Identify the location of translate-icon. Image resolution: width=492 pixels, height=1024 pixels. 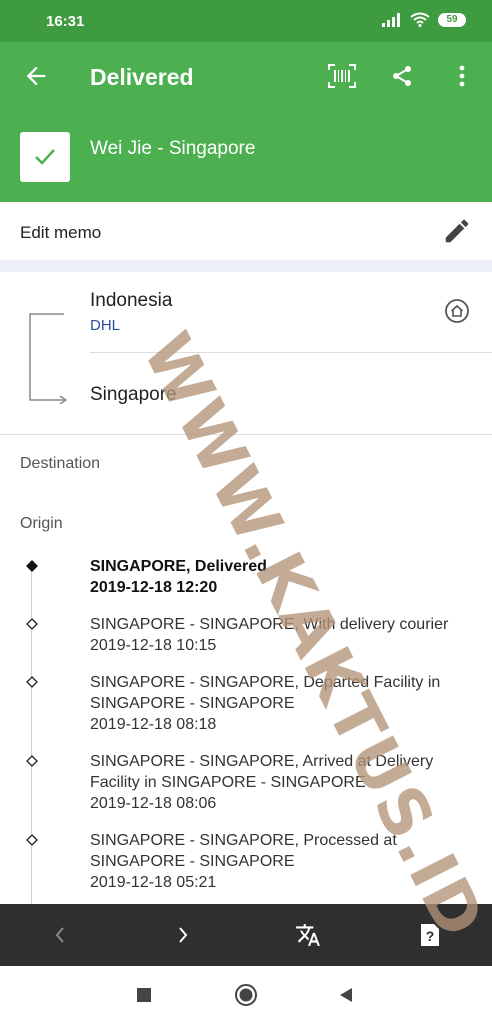
(308, 935).